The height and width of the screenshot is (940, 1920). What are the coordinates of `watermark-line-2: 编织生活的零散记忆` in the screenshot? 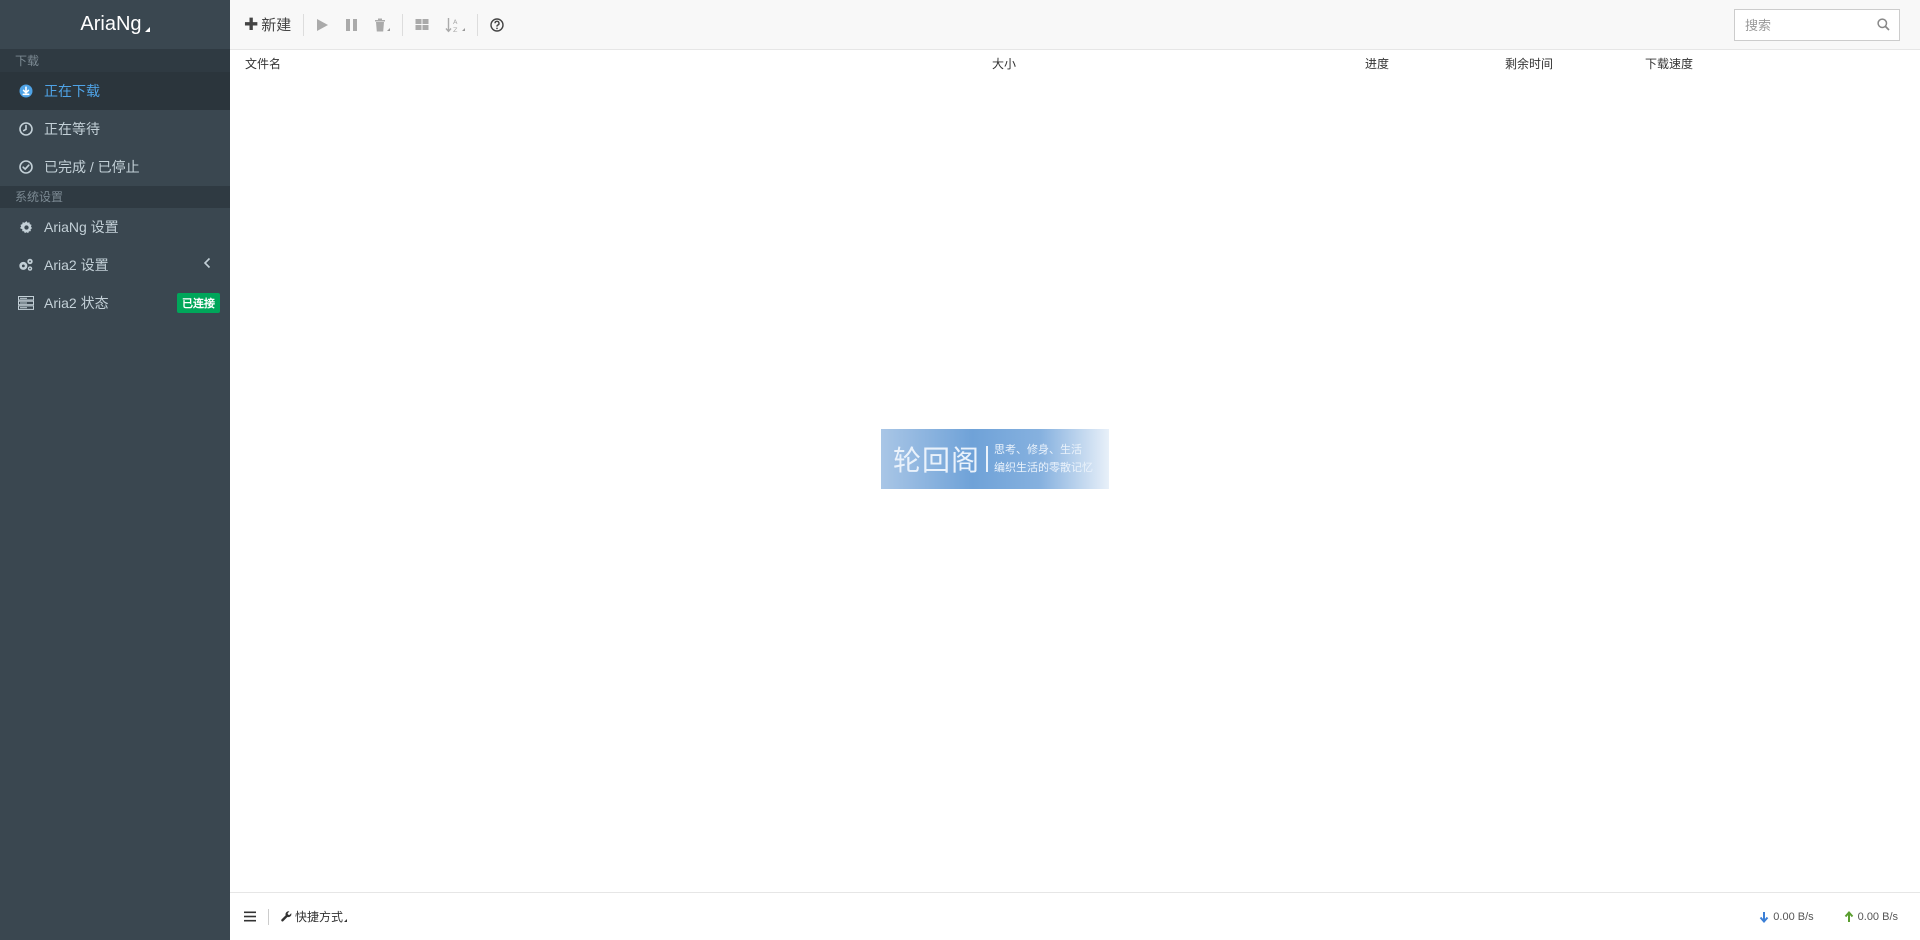 It's located at (1044, 468).